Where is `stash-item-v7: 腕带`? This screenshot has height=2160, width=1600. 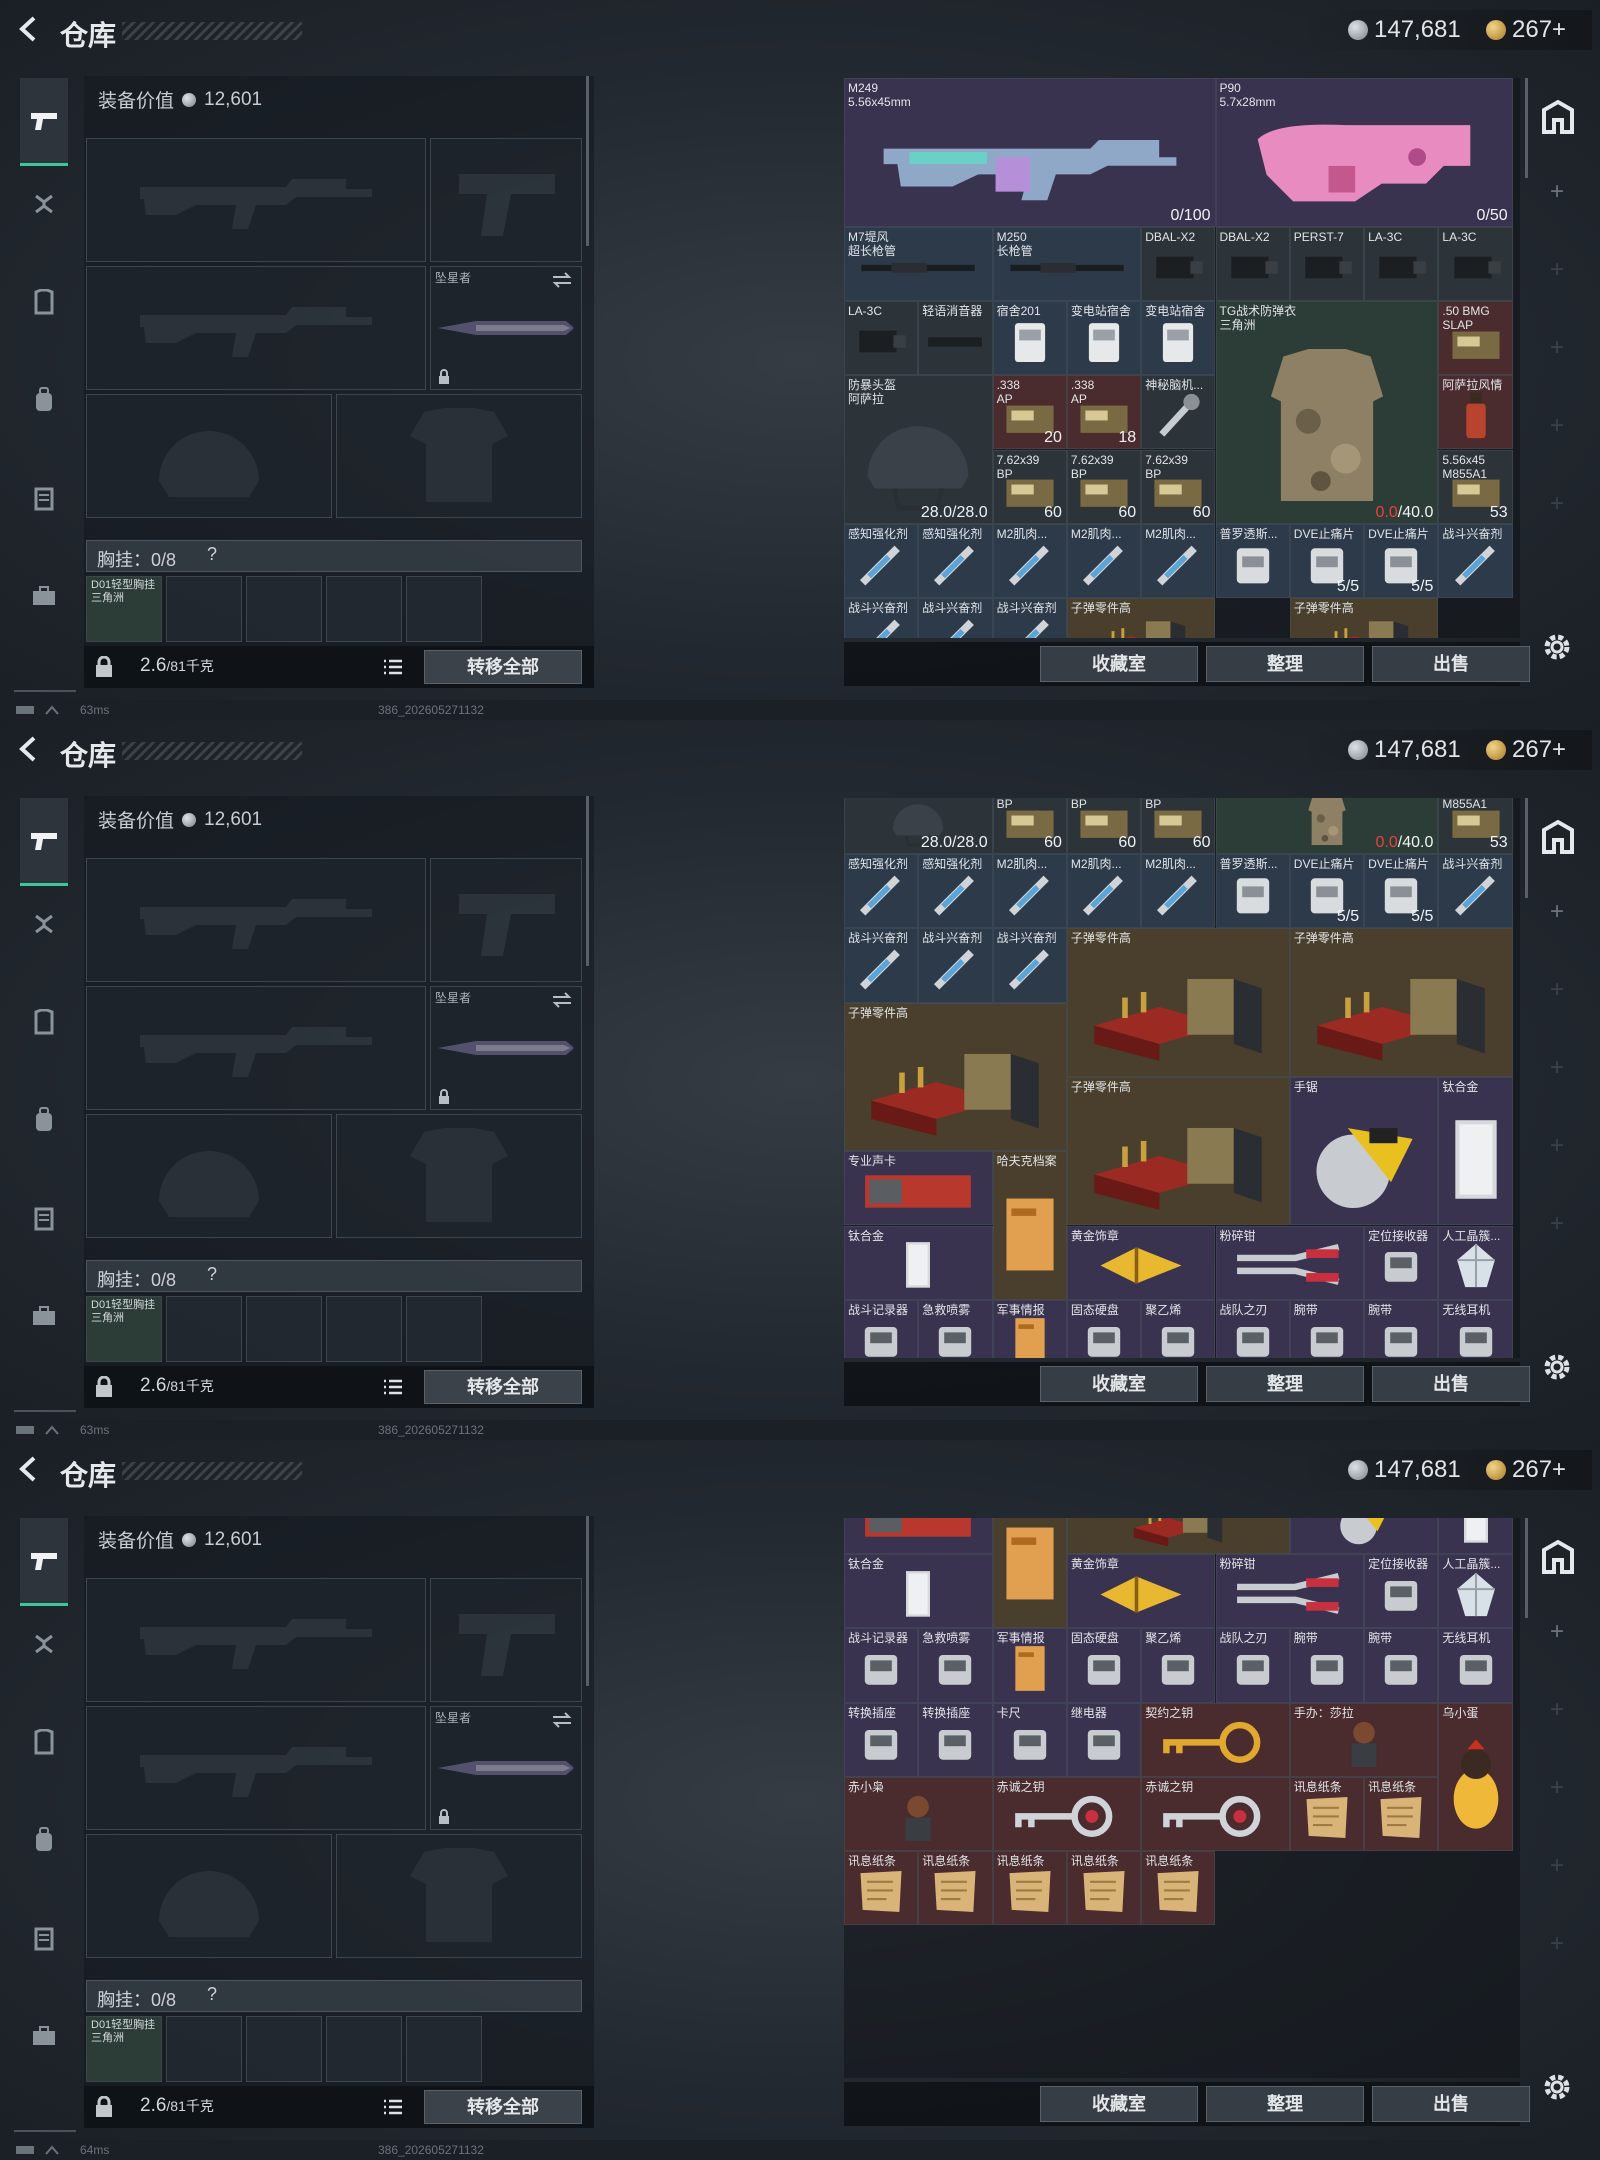 stash-item-v7: 腕带 is located at coordinates (1327, 1328).